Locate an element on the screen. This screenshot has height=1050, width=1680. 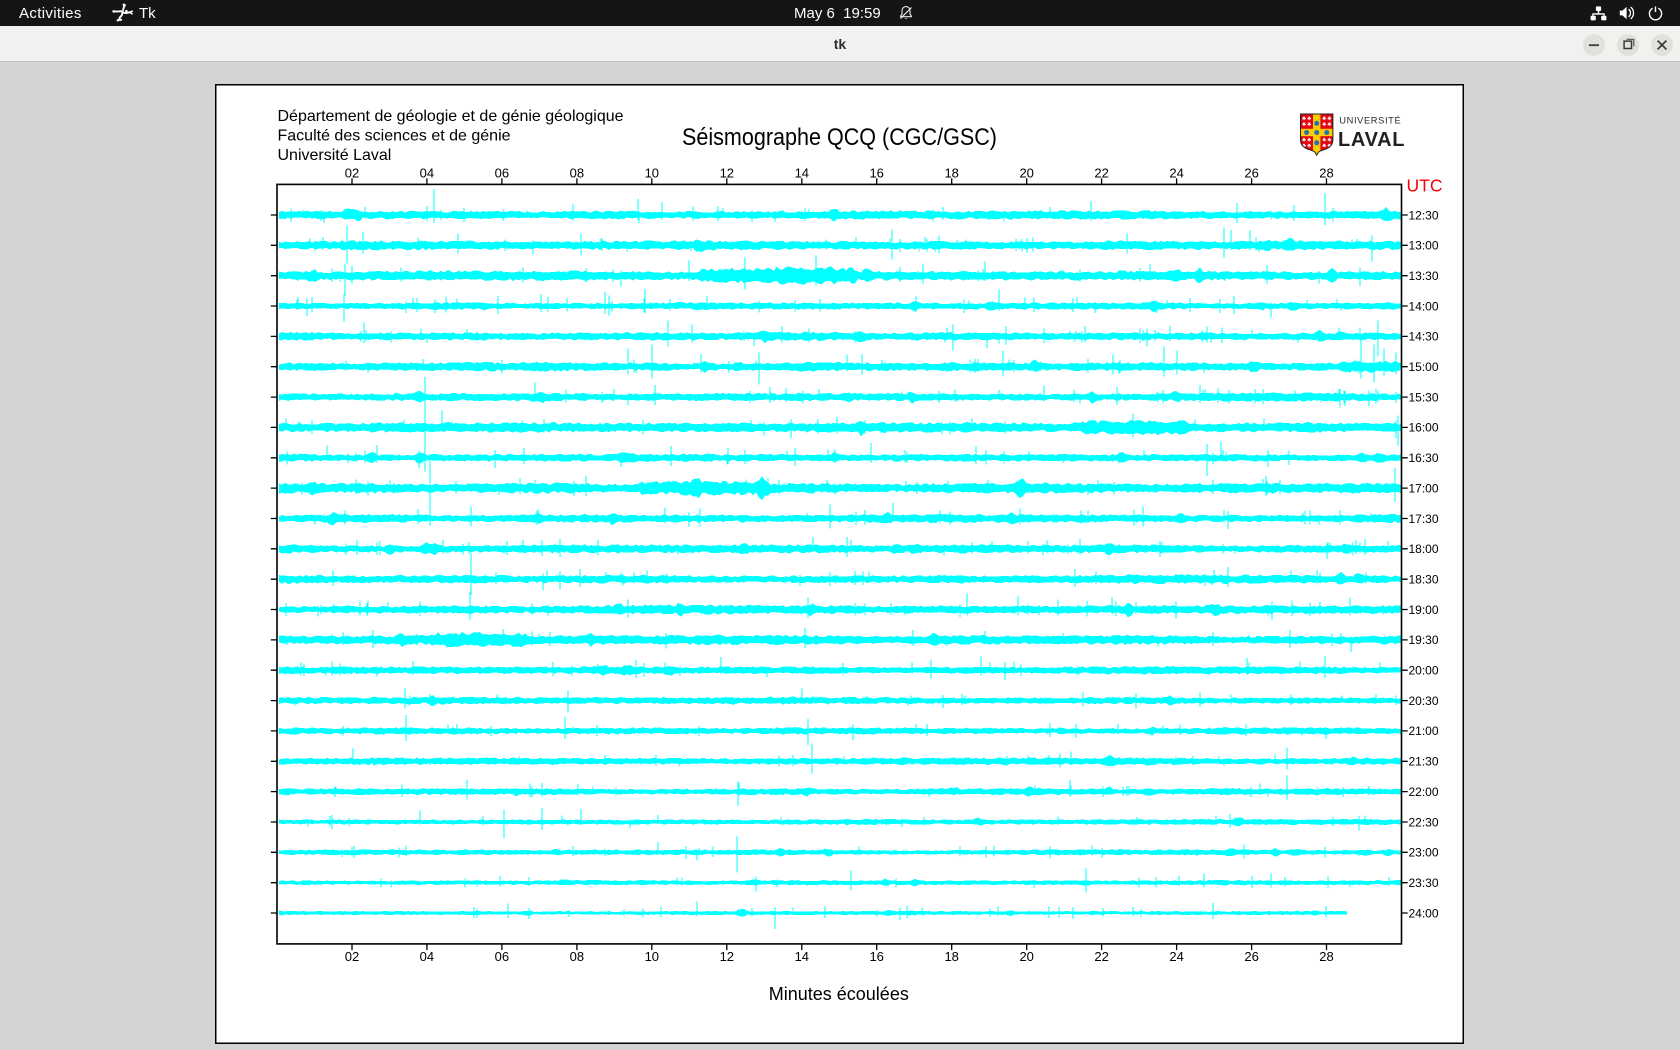
svg-text: Minutes écoulées is located at coordinates (839, 994).